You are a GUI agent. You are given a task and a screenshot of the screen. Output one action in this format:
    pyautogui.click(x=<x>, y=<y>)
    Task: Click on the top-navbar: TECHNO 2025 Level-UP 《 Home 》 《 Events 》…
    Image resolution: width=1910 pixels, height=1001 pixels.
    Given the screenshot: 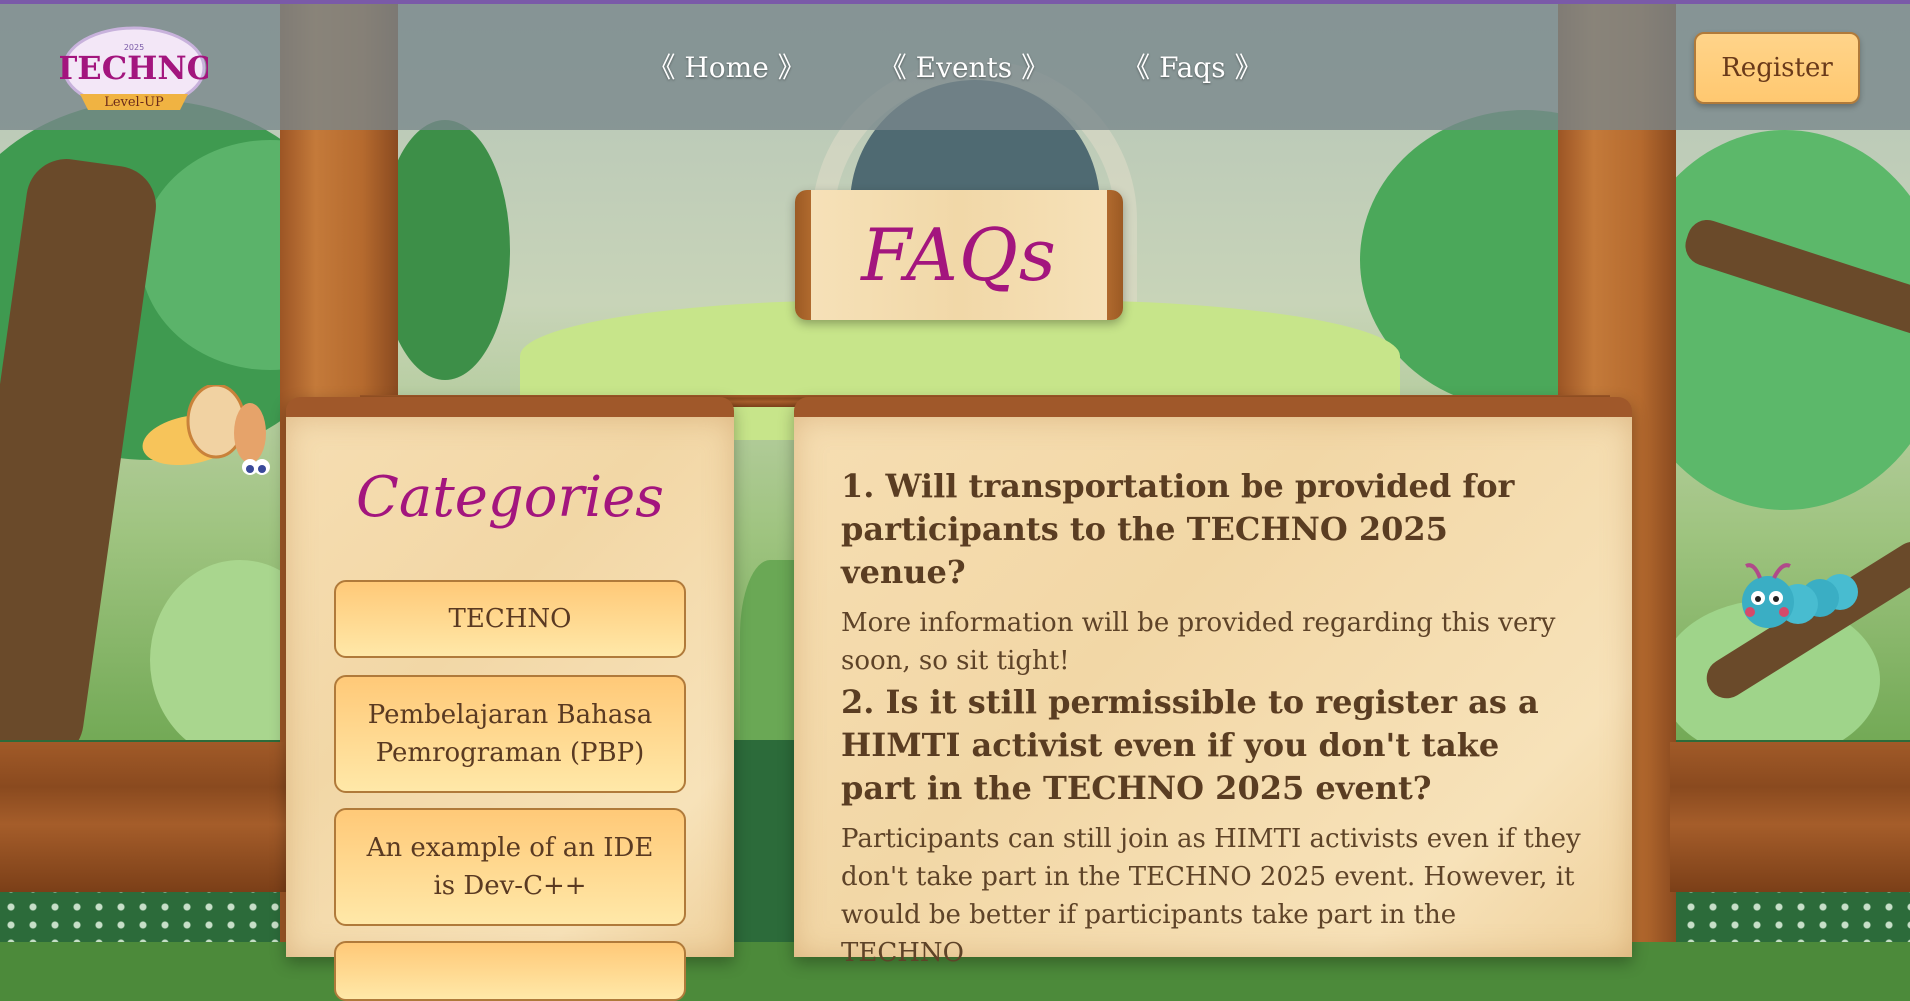 What is the action you would take?
    pyautogui.click(x=955, y=65)
    